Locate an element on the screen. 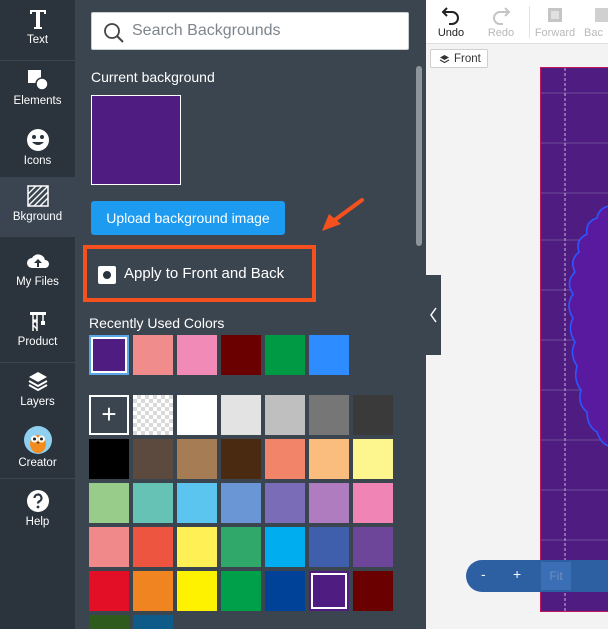 The height and width of the screenshot is (629, 608). canvas-toolbar: Undo Redo Forward Bac is located at coordinates (517, 22).